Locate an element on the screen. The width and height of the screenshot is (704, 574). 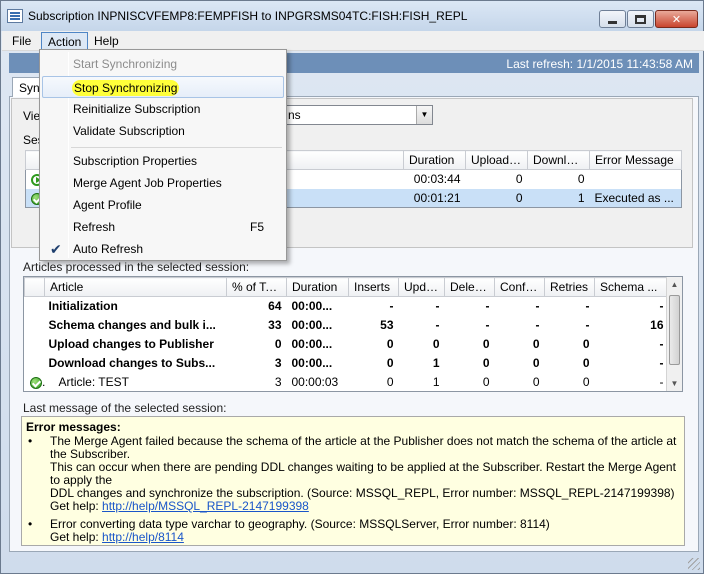
scroll-down-icon: ▼ is located at coordinates (674, 383).